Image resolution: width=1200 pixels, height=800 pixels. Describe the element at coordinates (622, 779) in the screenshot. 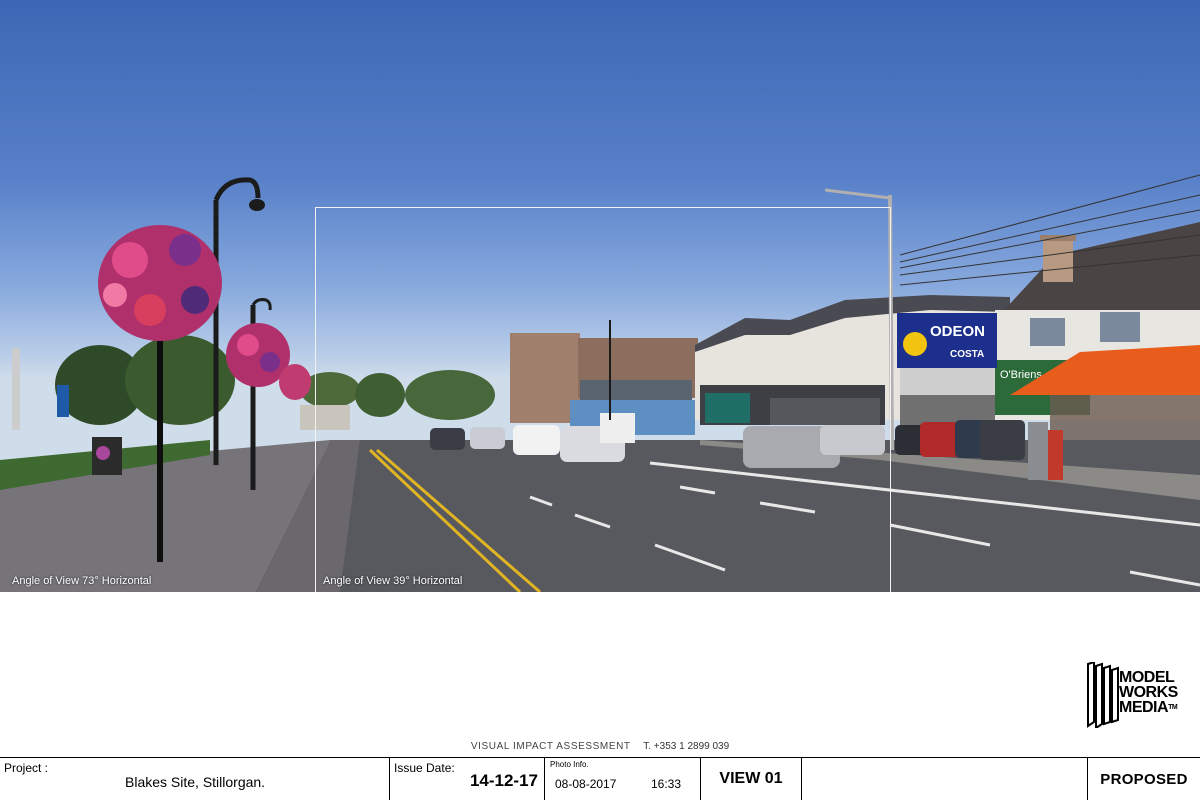

I see `photo-info-cell: Photo Info. 08-08-2017 16:33` at that location.